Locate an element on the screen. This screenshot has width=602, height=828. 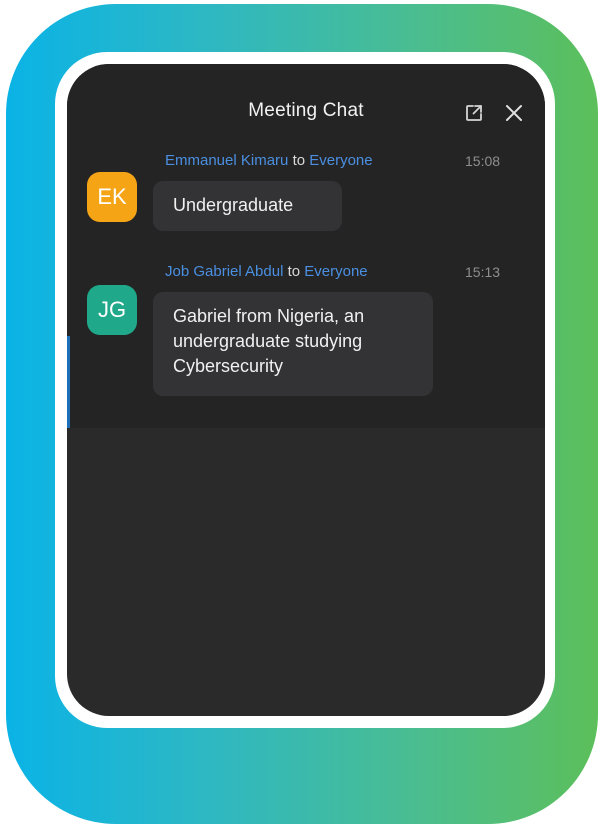
scroll-accent is located at coordinates (68, 382).